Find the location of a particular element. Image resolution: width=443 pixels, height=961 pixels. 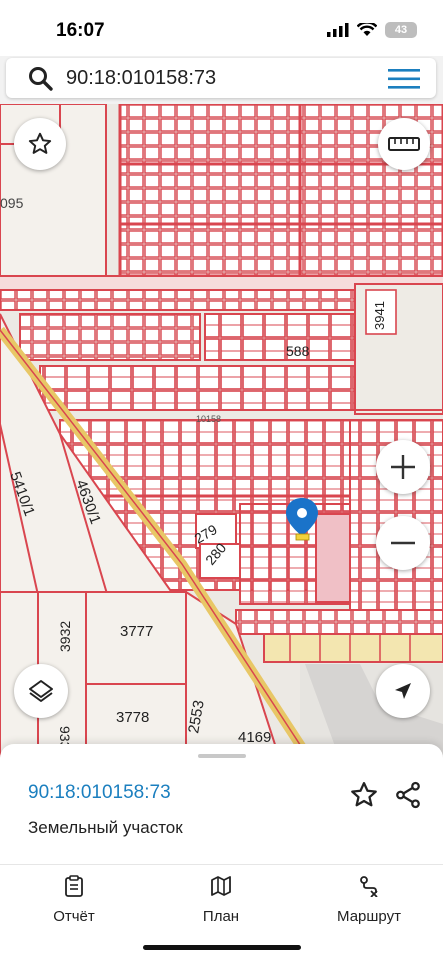

tab-route-label: Маршрут is located at coordinates (369, 916).